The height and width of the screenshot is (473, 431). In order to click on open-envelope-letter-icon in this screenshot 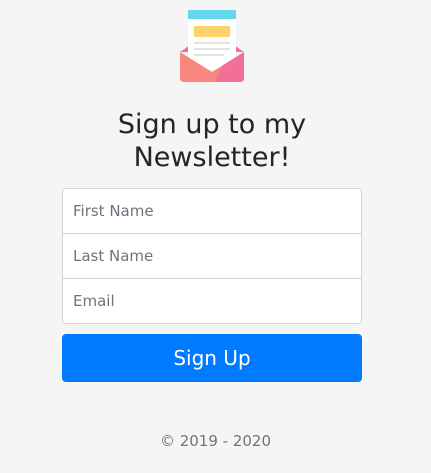, I will do `click(212, 46)`.